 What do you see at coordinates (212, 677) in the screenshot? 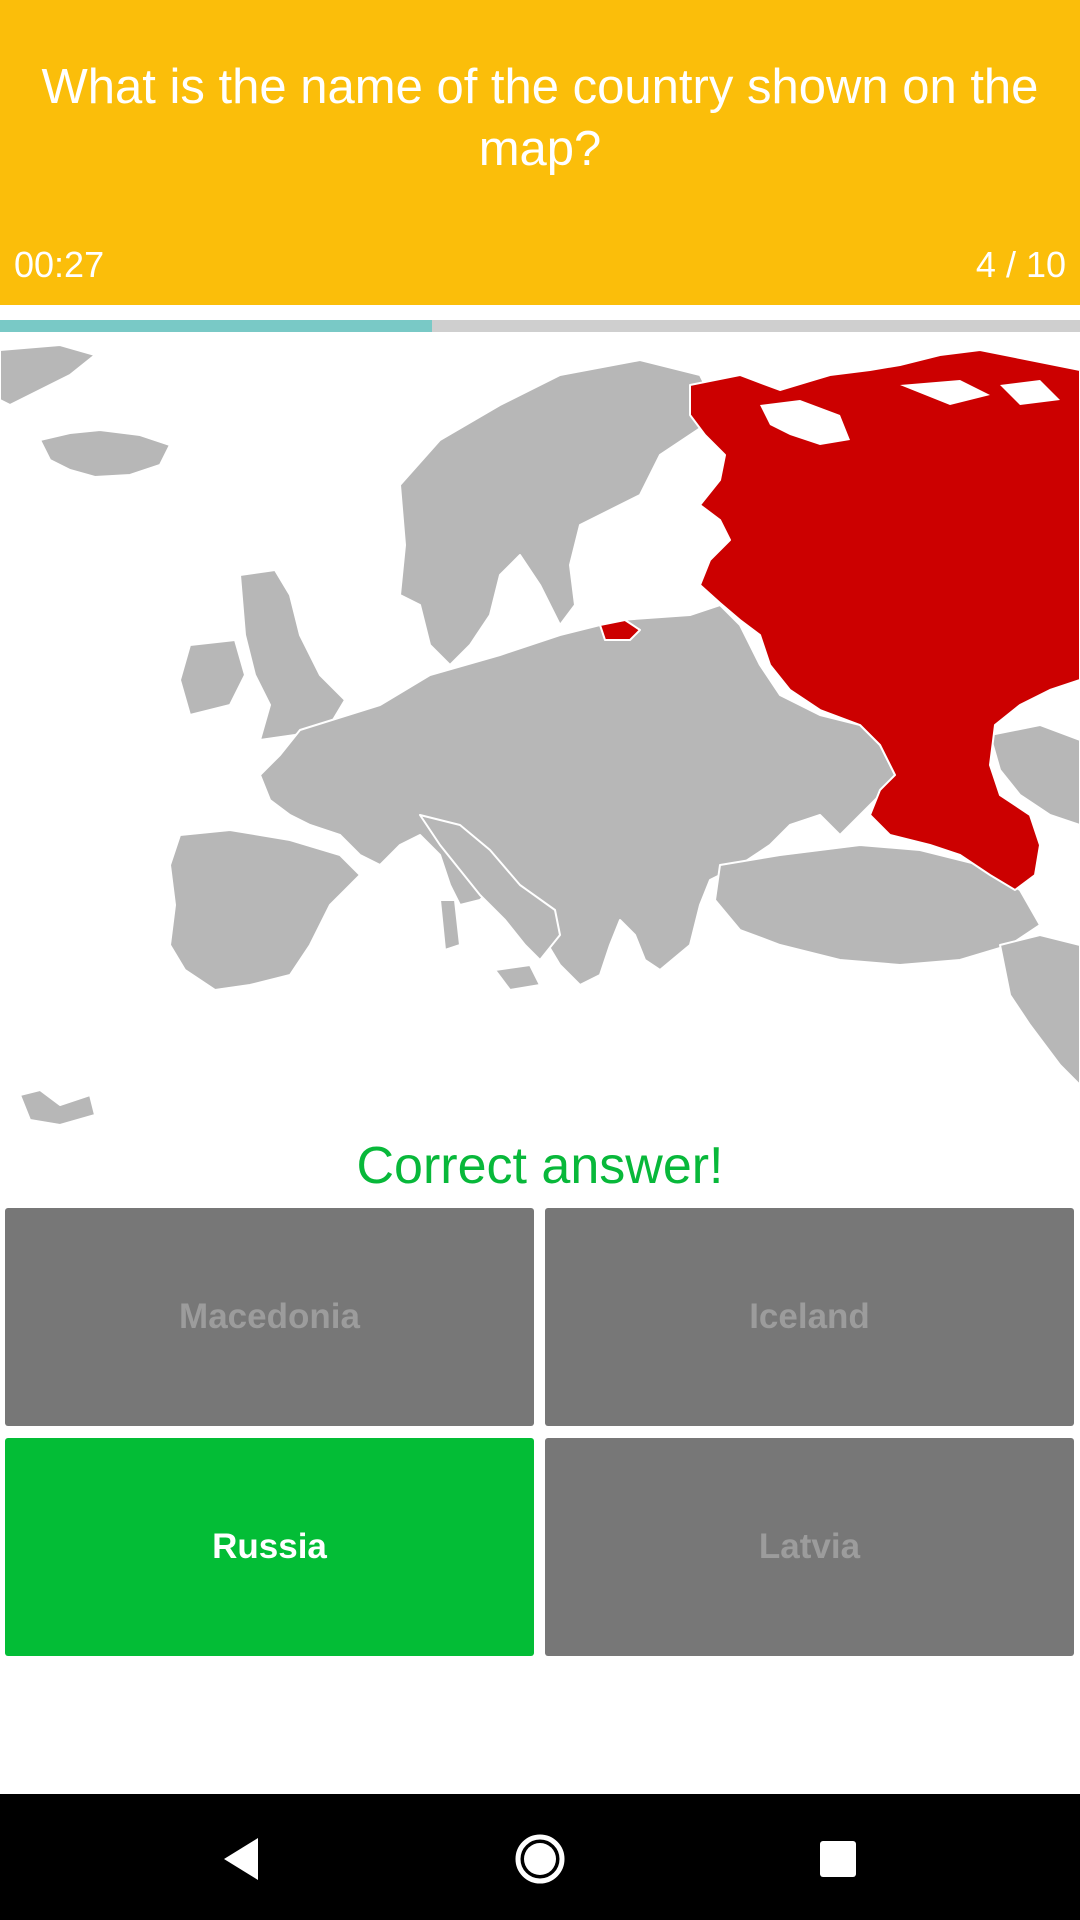
I see `ireland-shape` at bounding box center [212, 677].